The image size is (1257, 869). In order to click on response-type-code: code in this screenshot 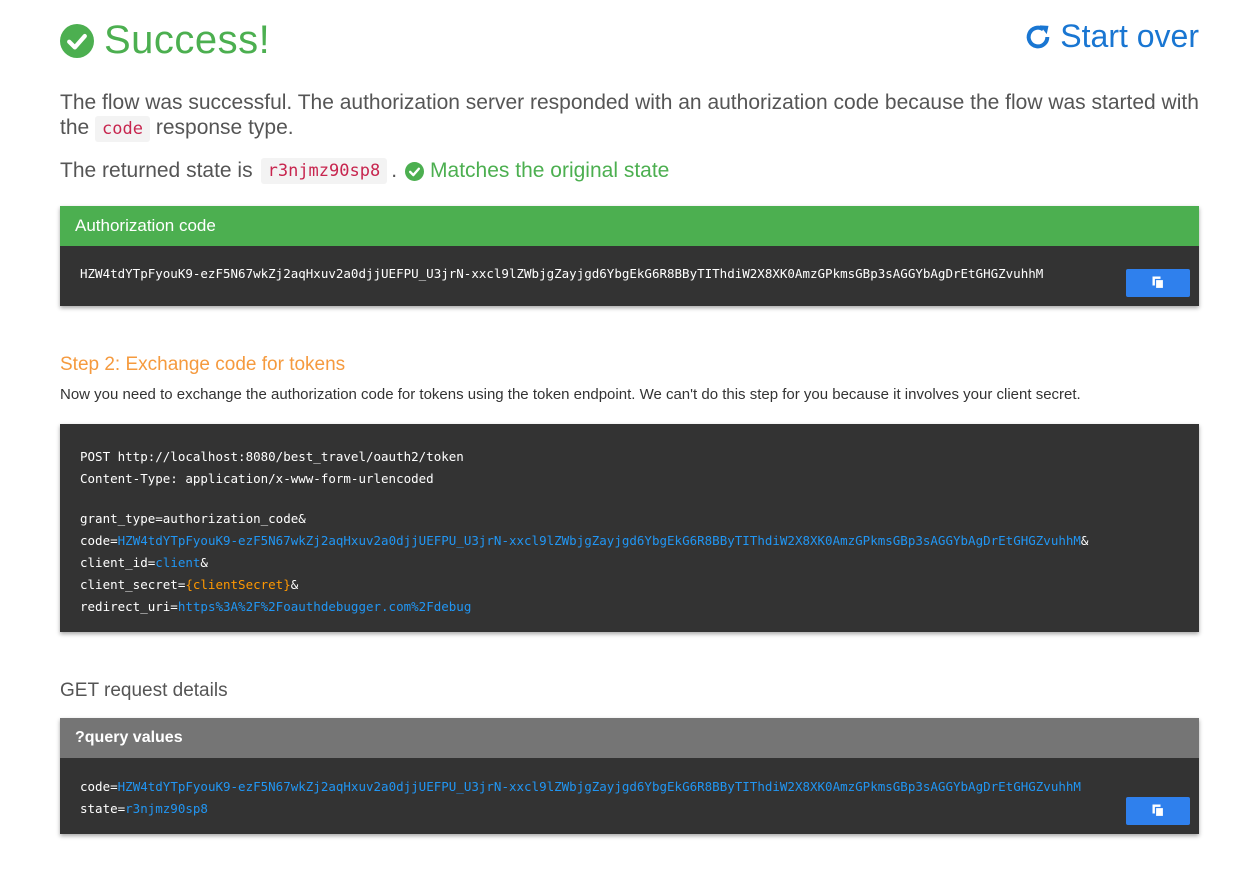, I will do `click(122, 129)`.